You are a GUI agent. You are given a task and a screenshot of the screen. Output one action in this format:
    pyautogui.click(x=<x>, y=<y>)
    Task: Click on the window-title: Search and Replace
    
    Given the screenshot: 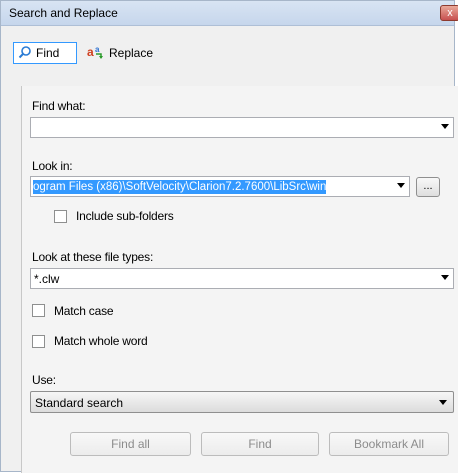 What is the action you would take?
    pyautogui.click(x=63, y=13)
    